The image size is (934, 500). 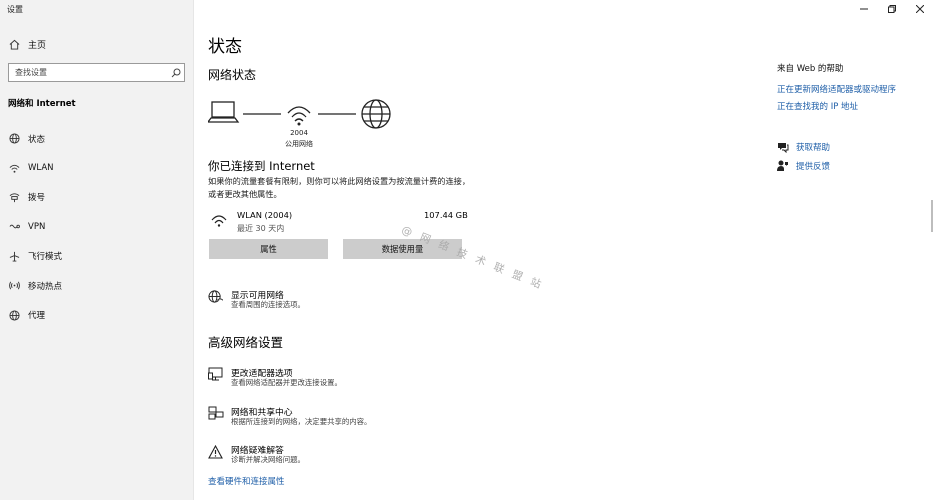 What do you see at coordinates (27, 44) in the screenshot?
I see `home-nav-item: 主页` at bounding box center [27, 44].